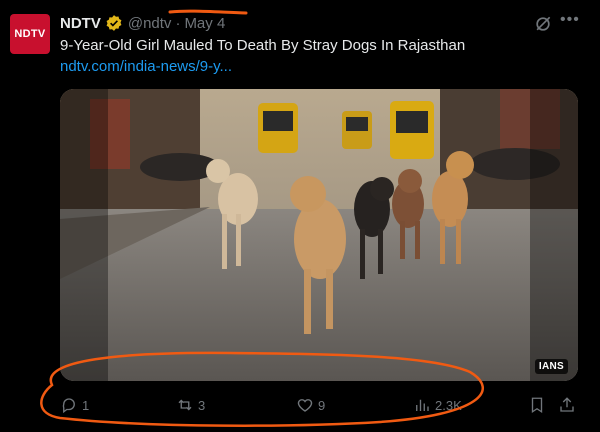  What do you see at coordinates (68, 406) in the screenshot?
I see `reply-icon` at bounding box center [68, 406].